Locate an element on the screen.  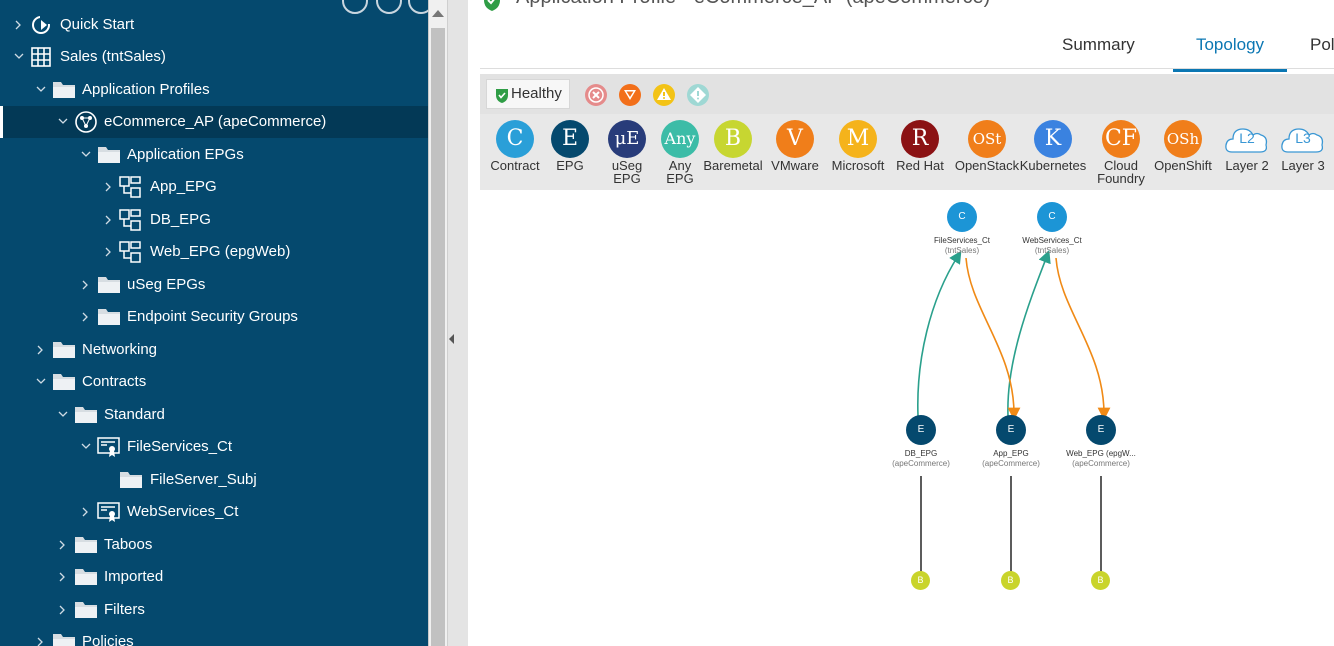
nav-scrollbar is located at coordinates (437, 323).